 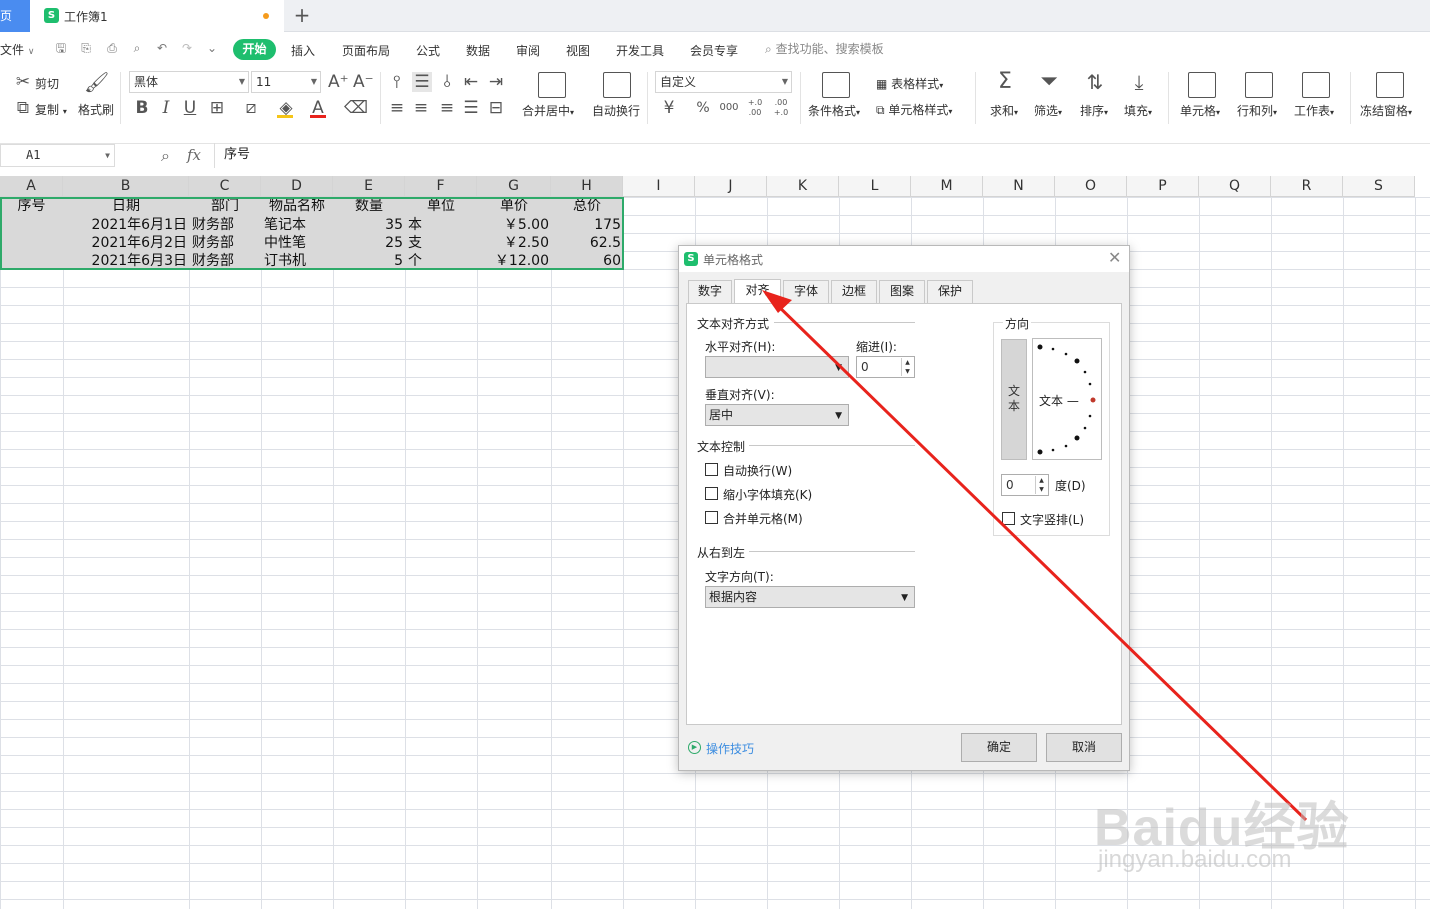 I want to click on baidu-watermark-url: jingyan.baidu.com, so click(x=1195, y=859).